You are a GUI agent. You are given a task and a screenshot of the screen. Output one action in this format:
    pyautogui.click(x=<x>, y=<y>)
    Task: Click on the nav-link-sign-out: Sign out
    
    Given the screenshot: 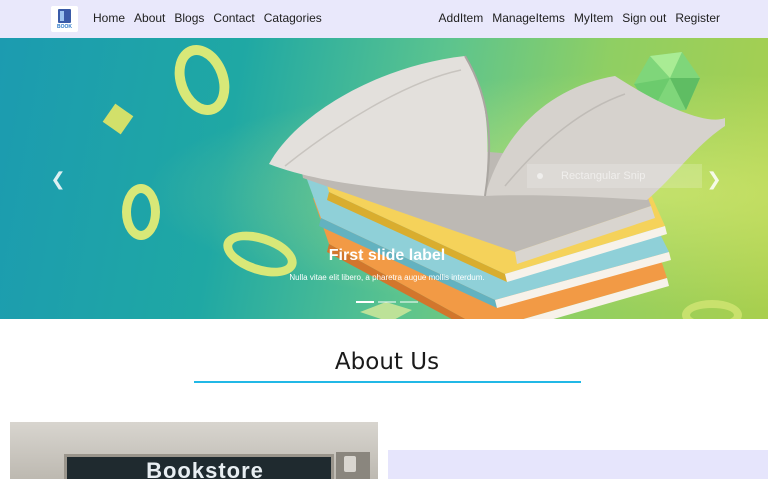 What is the action you would take?
    pyautogui.click(x=644, y=18)
    